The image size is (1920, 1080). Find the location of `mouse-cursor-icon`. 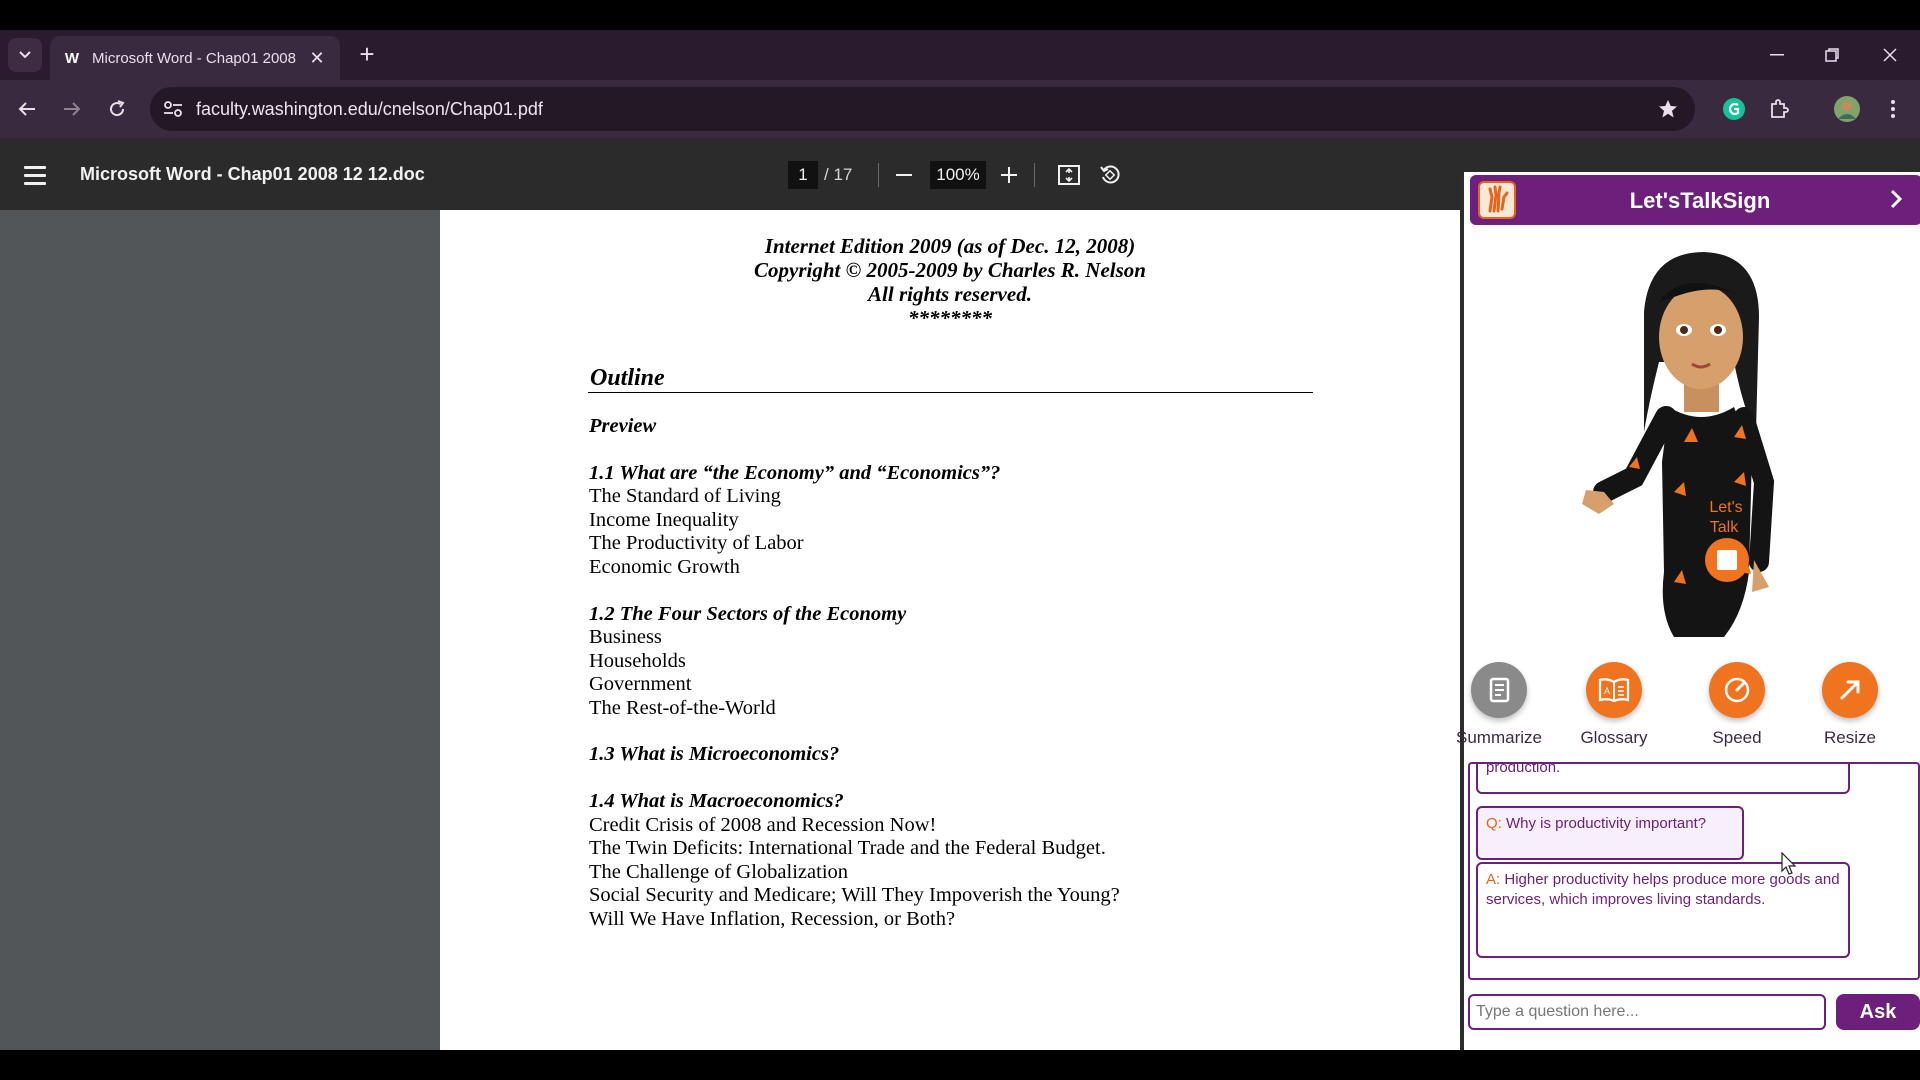

mouse-cursor-icon is located at coordinates (1789, 863).